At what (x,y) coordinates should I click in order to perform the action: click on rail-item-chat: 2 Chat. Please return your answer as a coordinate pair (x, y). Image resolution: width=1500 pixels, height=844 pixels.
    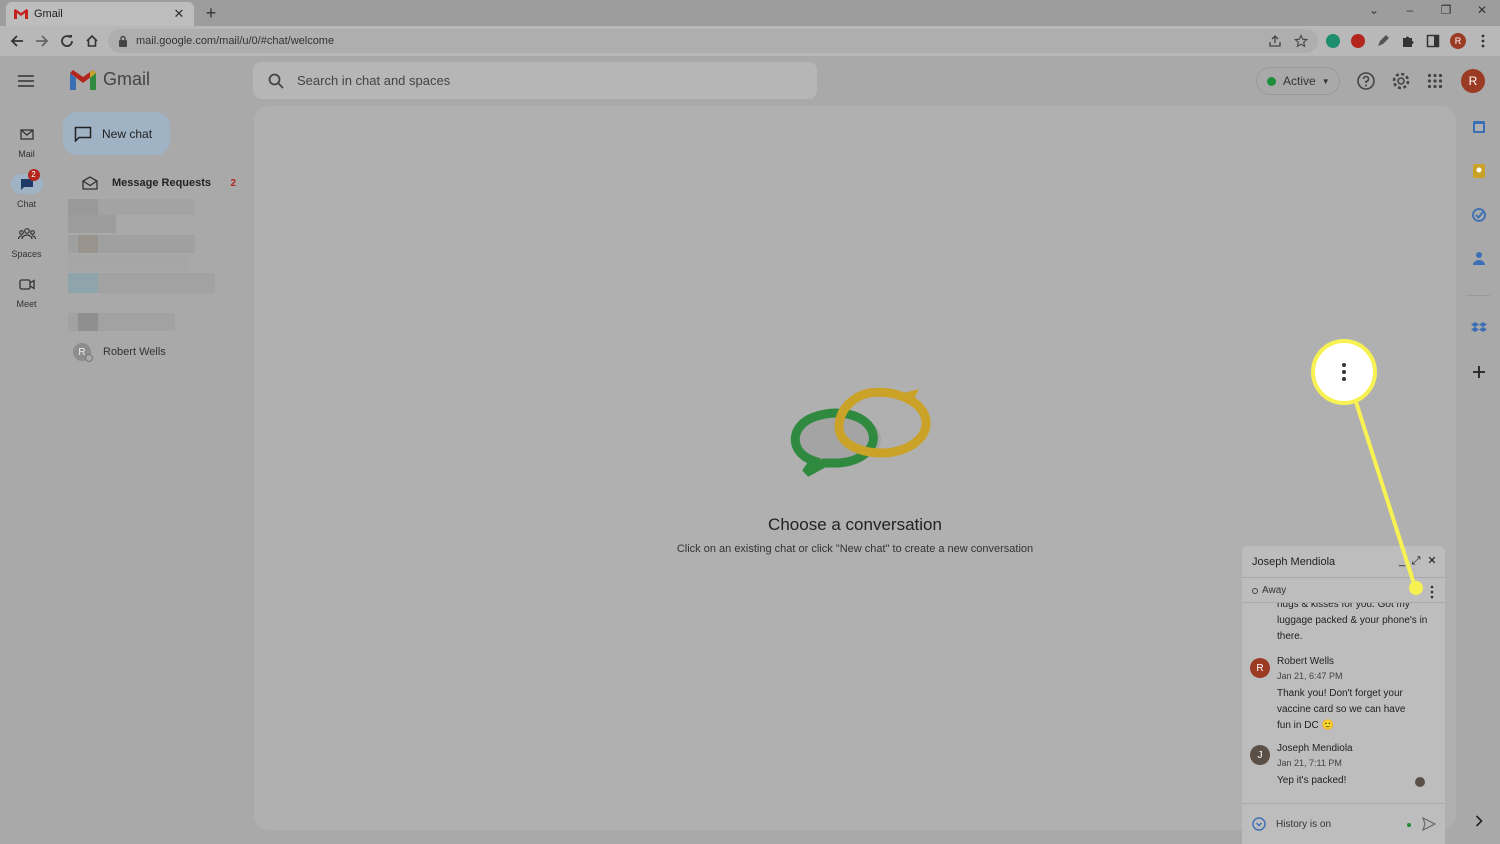
    Looking at the image, I should click on (26, 189).